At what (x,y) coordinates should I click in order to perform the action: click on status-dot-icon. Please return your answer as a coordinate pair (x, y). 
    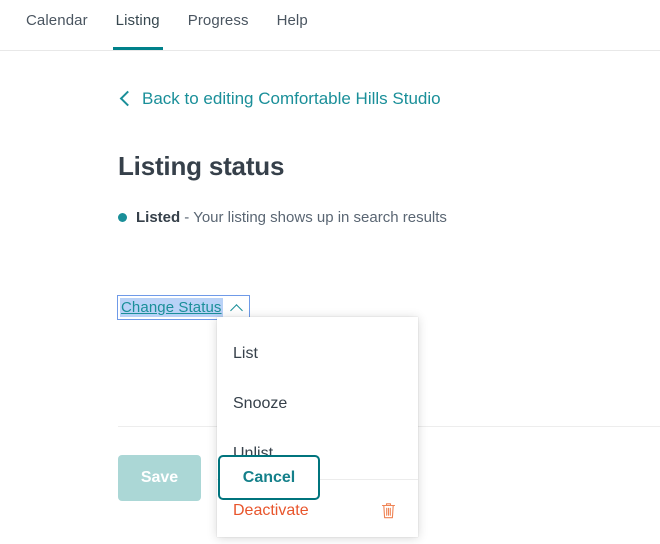
    Looking at the image, I should click on (122, 217).